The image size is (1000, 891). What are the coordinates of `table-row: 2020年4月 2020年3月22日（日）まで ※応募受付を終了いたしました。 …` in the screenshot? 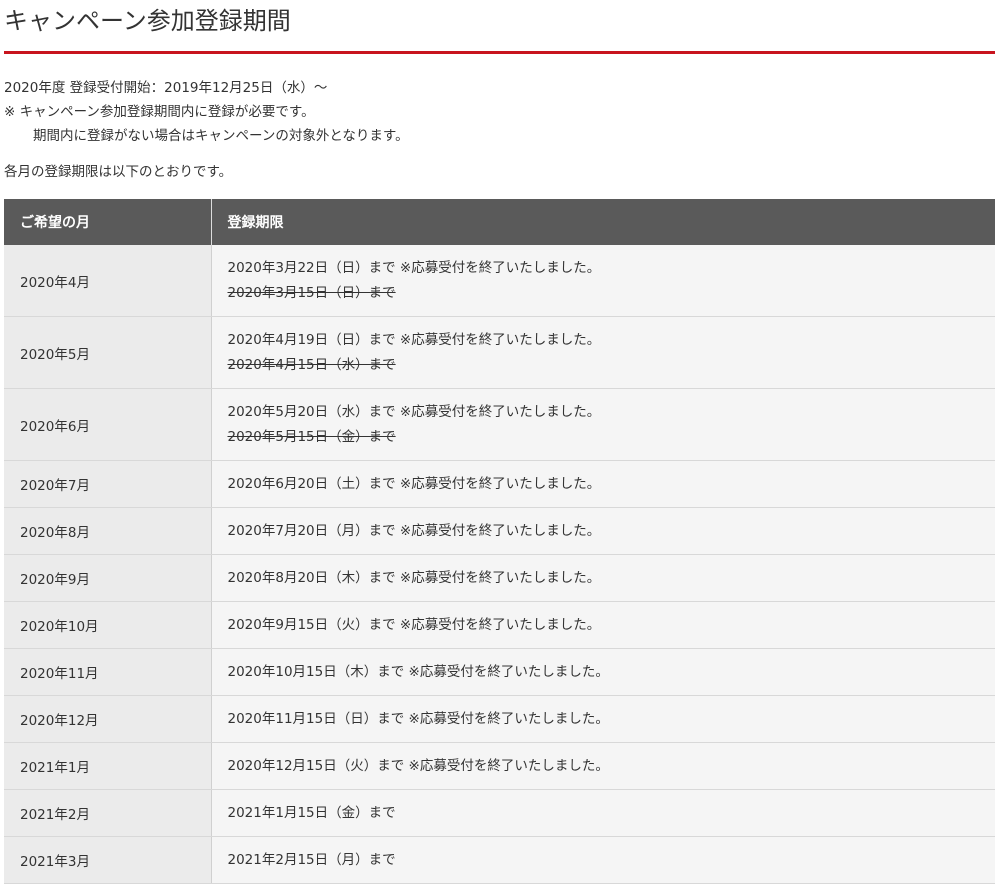 It's located at (499, 281).